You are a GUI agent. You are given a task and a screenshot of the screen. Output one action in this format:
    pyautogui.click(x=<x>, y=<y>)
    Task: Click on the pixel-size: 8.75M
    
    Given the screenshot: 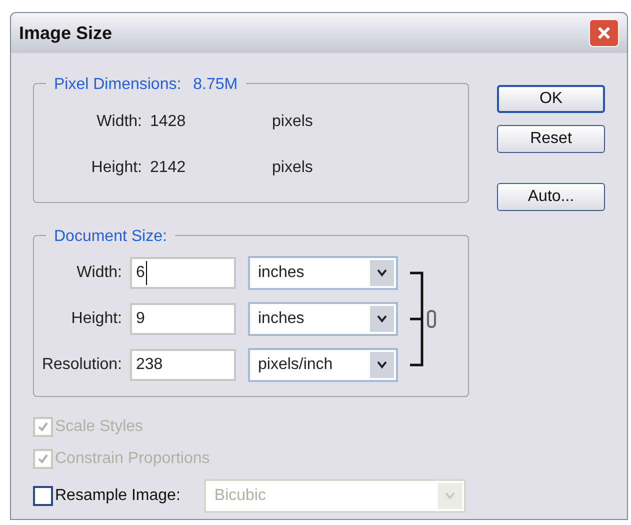 What is the action you would take?
    pyautogui.click(x=215, y=85)
    